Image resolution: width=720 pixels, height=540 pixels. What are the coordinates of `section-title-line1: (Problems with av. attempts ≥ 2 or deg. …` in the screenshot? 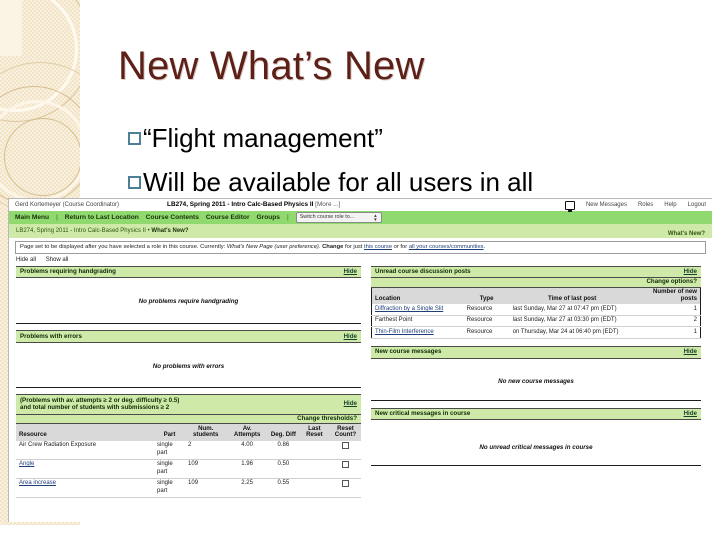 It's located at (100, 400).